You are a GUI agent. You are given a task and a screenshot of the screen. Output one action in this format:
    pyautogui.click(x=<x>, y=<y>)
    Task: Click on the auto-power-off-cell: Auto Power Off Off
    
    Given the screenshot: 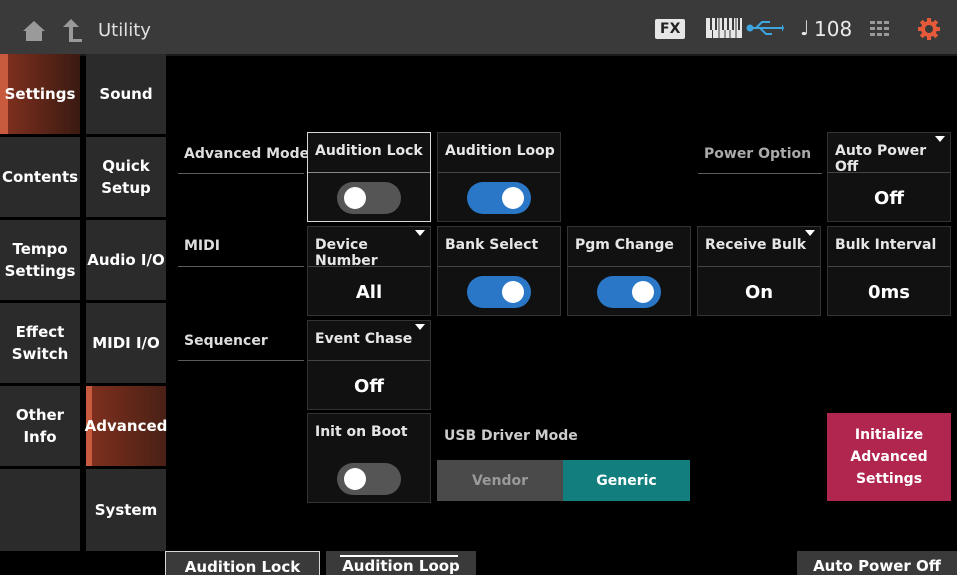 What is the action you would take?
    pyautogui.click(x=889, y=177)
    